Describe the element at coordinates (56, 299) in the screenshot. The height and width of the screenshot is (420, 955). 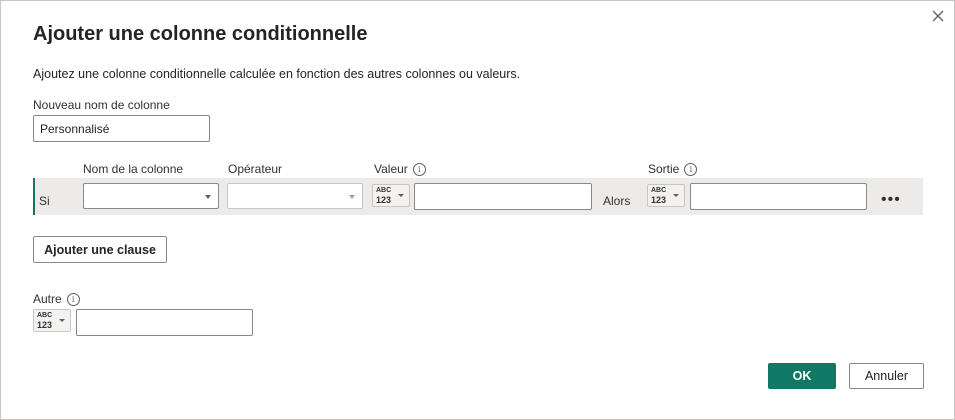
I see `else-label: Autre i` at that location.